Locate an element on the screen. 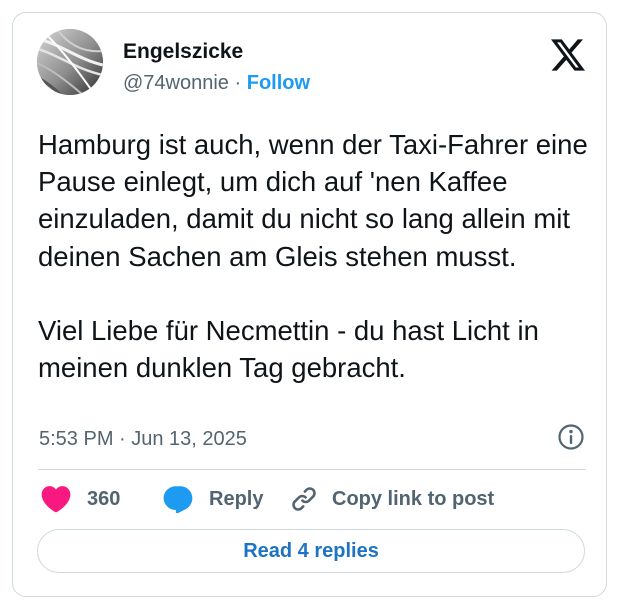  reply-button: Reply is located at coordinates (213, 499).